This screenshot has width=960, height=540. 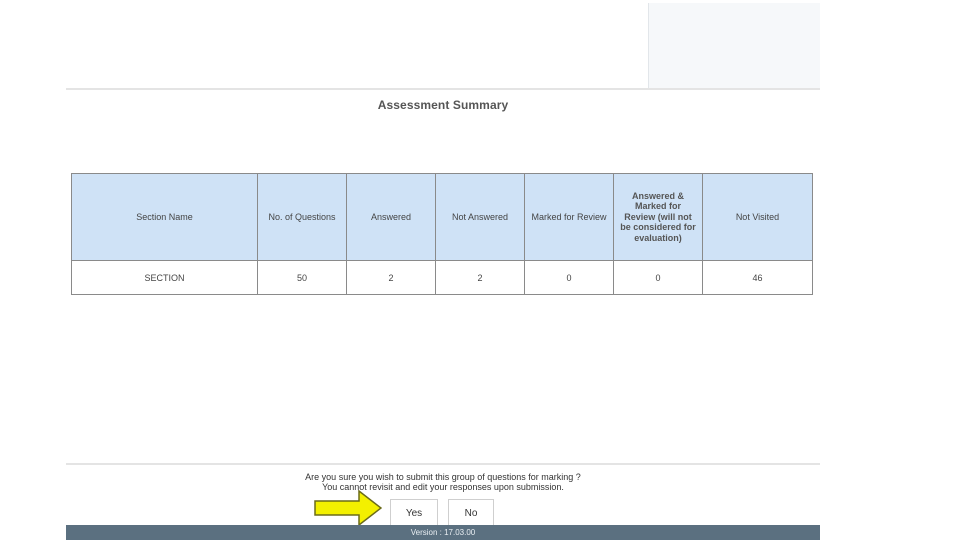 What do you see at coordinates (658, 277) in the screenshot?
I see `cell-answered-and-marked: 0` at bounding box center [658, 277].